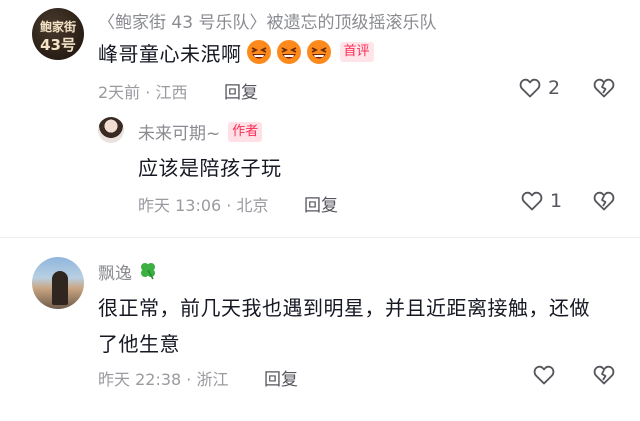  What do you see at coordinates (170, 53) in the screenshot?
I see `comment-text: 峰哥童心未泯啊` at bounding box center [170, 53].